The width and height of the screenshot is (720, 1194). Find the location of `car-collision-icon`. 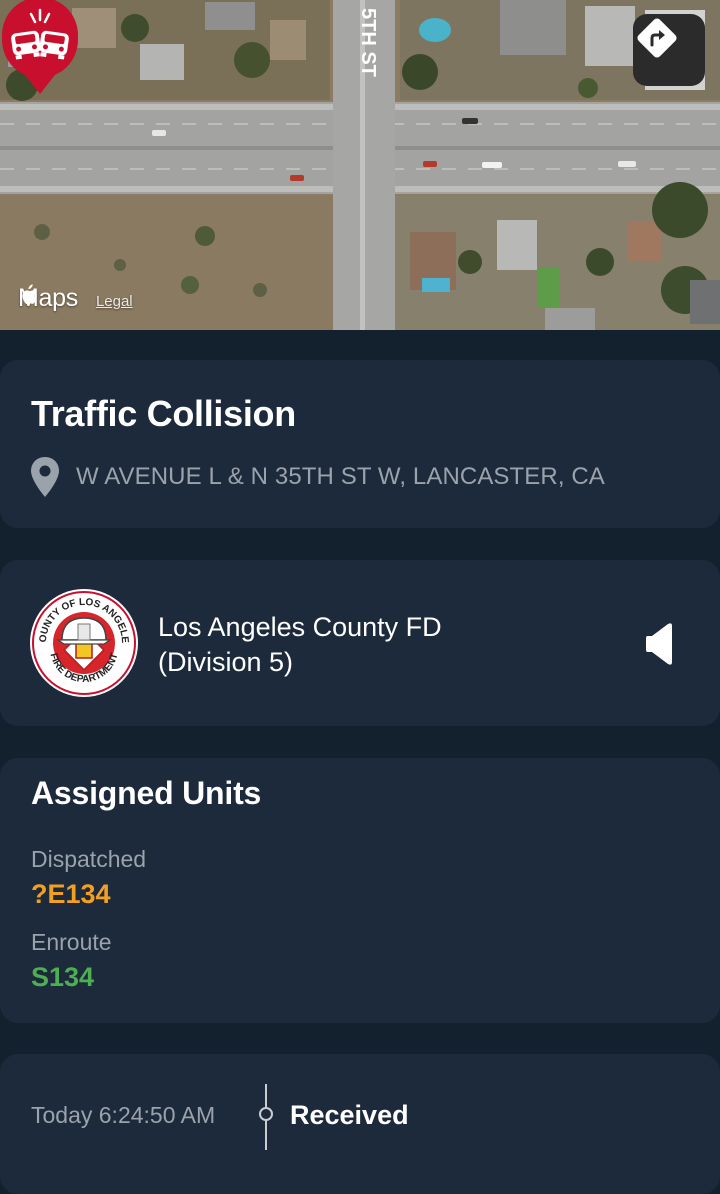

car-collision-icon is located at coordinates (40, 48).